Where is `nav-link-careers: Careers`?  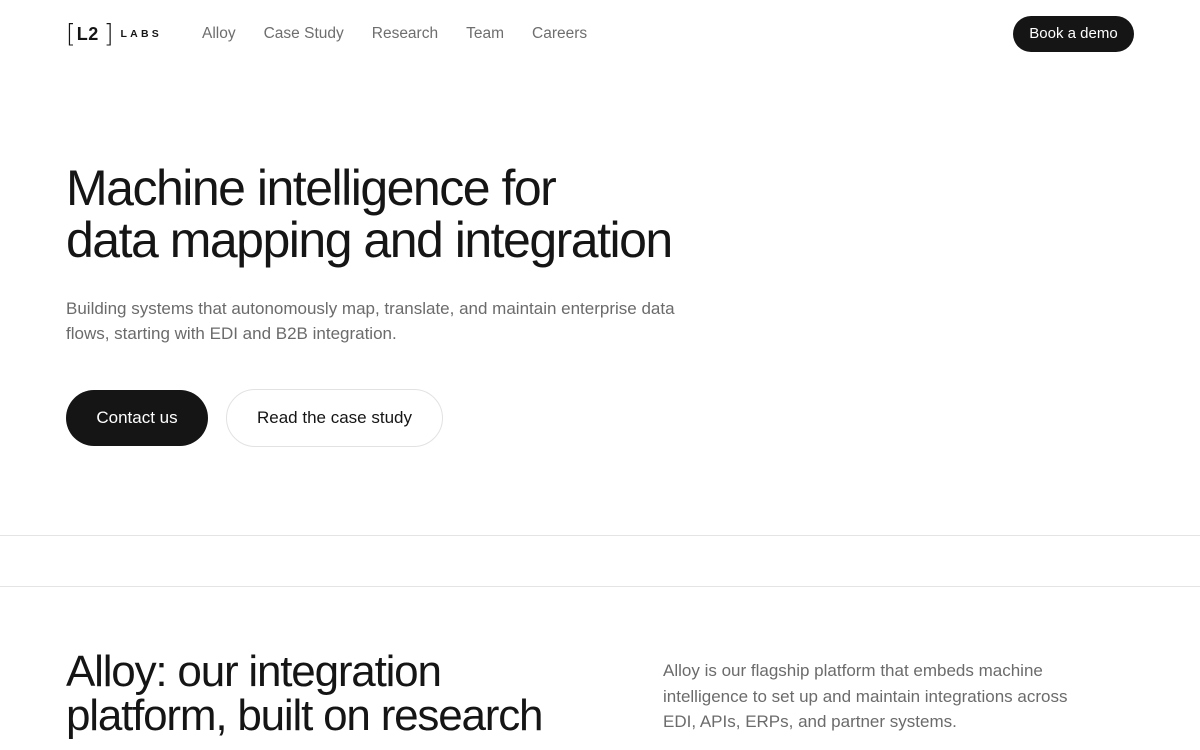 nav-link-careers: Careers is located at coordinates (559, 34).